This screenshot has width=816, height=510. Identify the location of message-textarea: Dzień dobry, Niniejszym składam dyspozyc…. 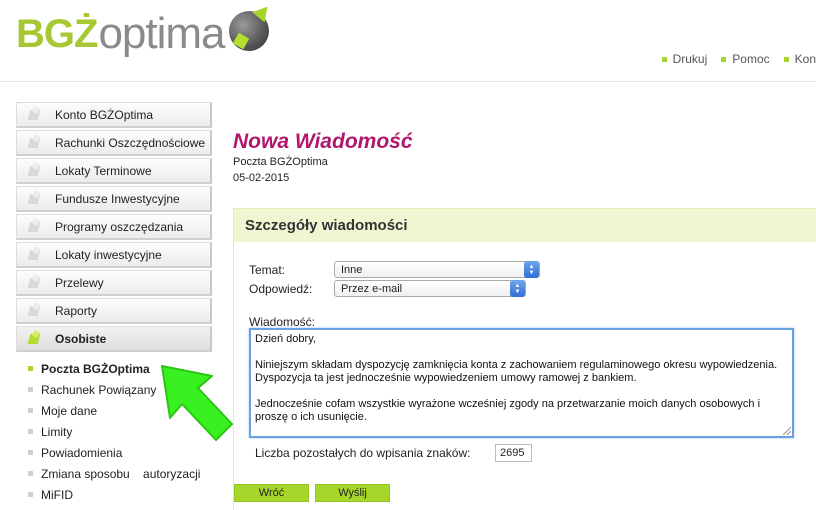
(521, 383).